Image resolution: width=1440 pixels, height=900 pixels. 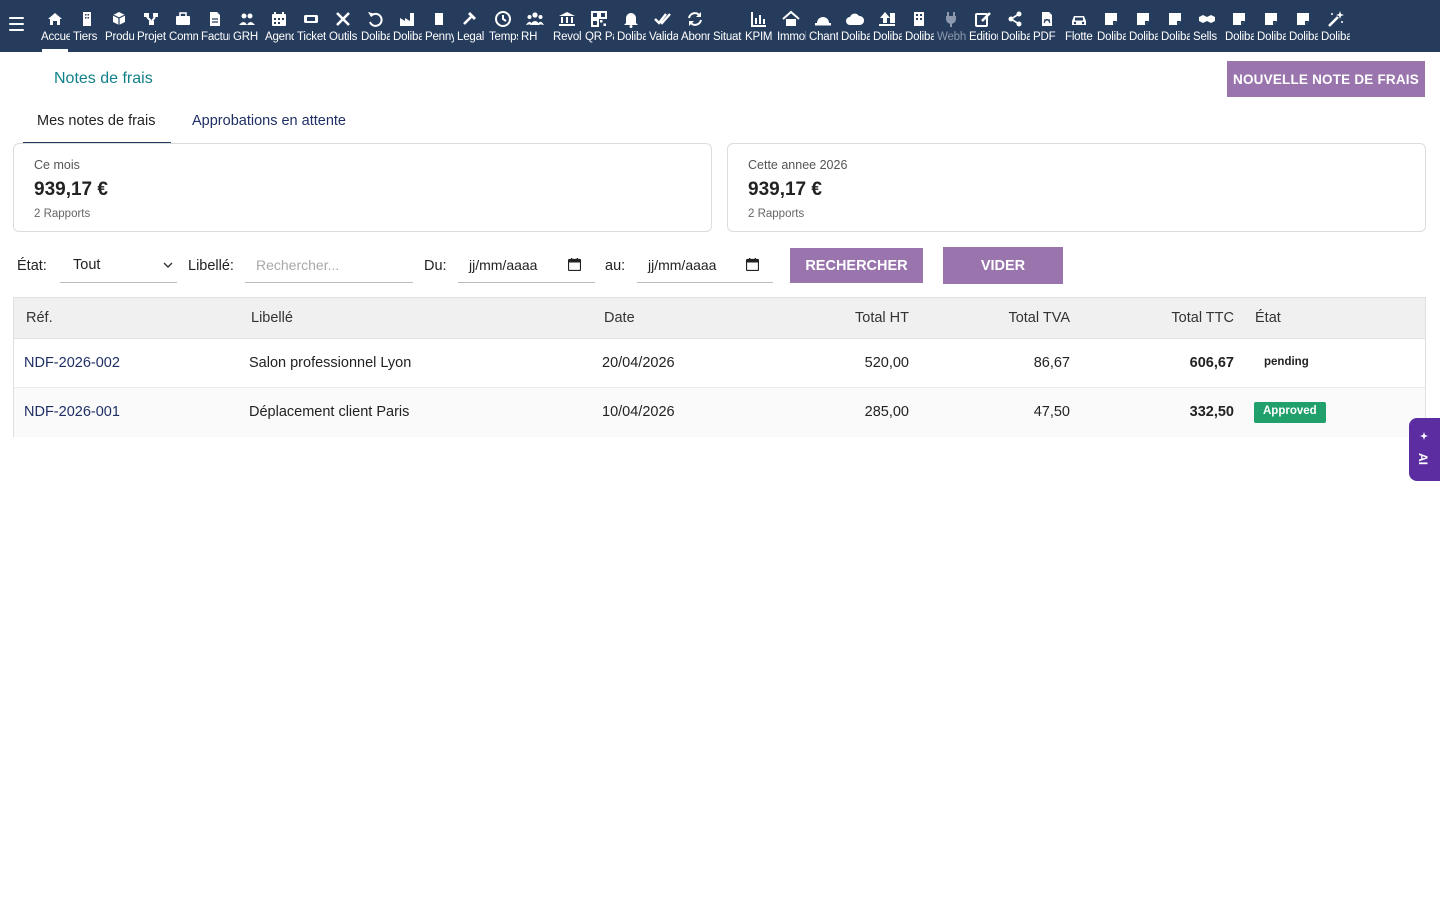 What do you see at coordinates (119, 26) in the screenshot?
I see `nav-item: Produits` at bounding box center [119, 26].